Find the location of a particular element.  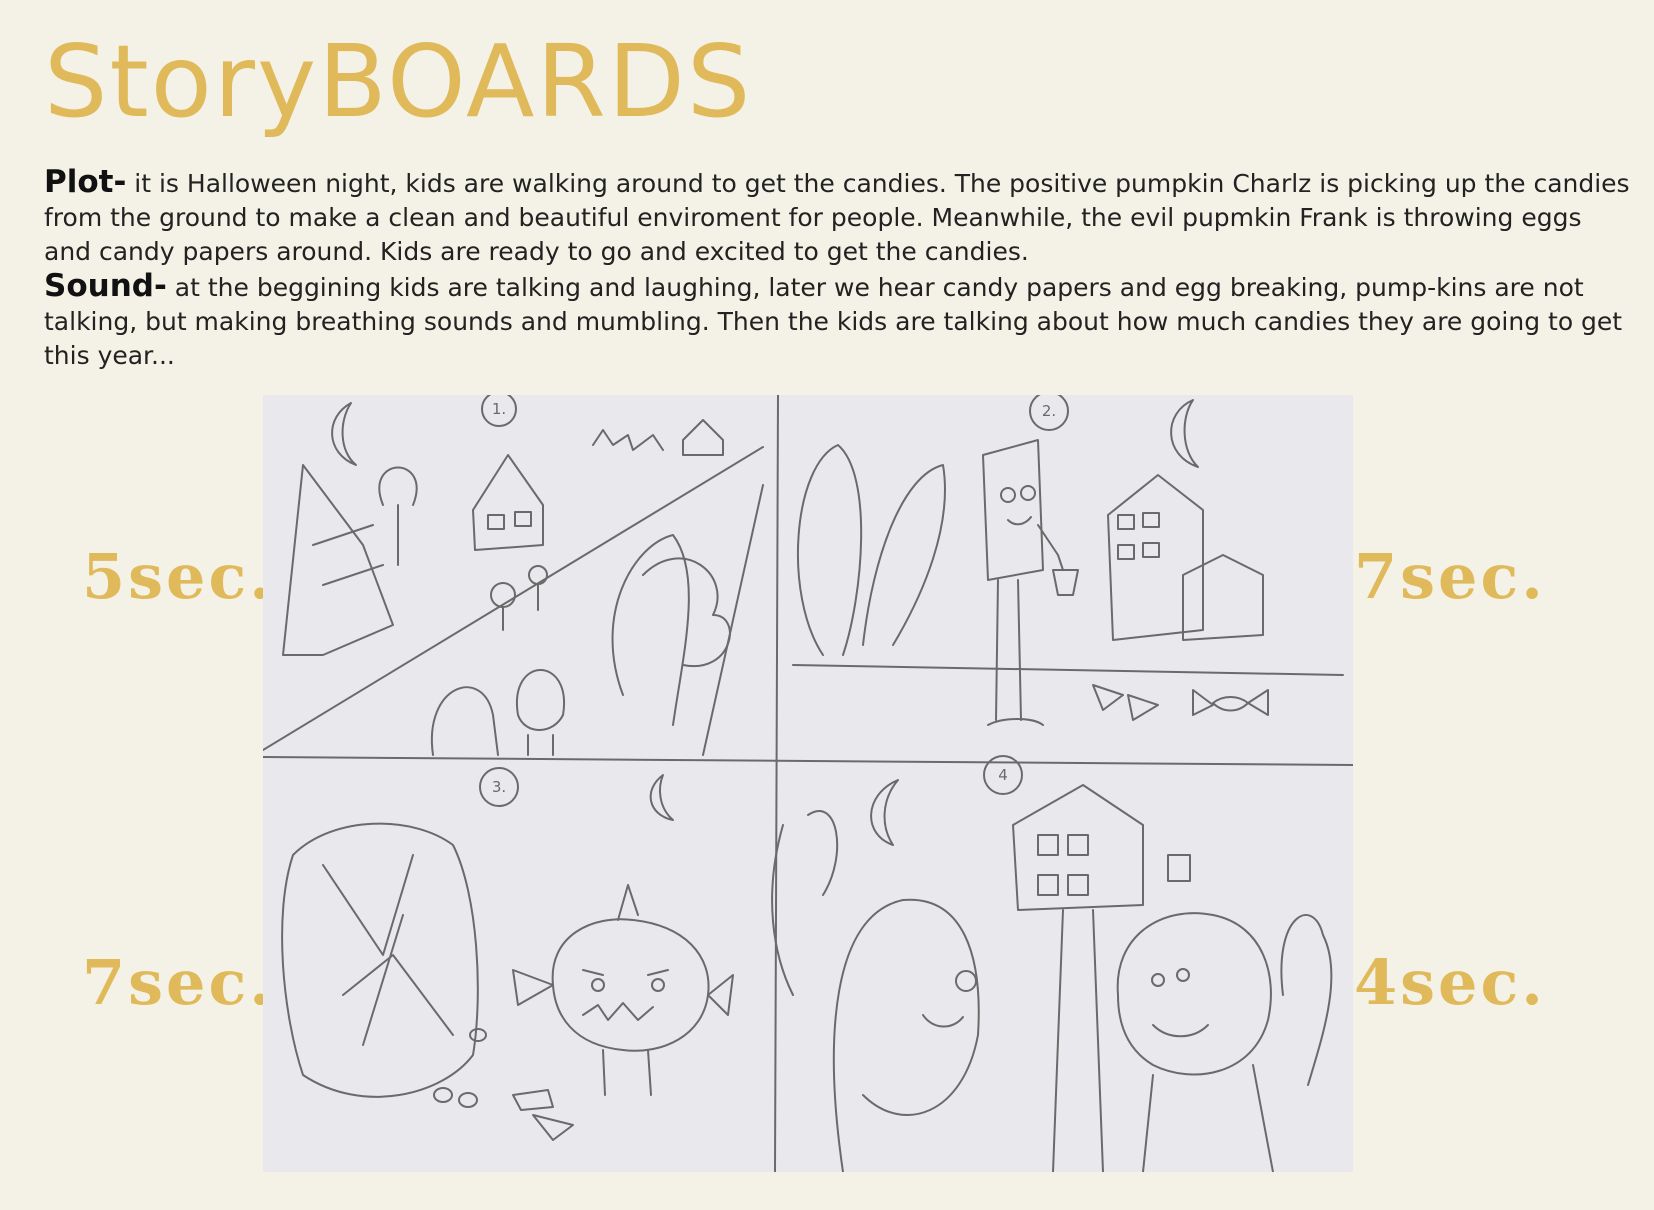

house-background is located at coordinates (1078, 847).